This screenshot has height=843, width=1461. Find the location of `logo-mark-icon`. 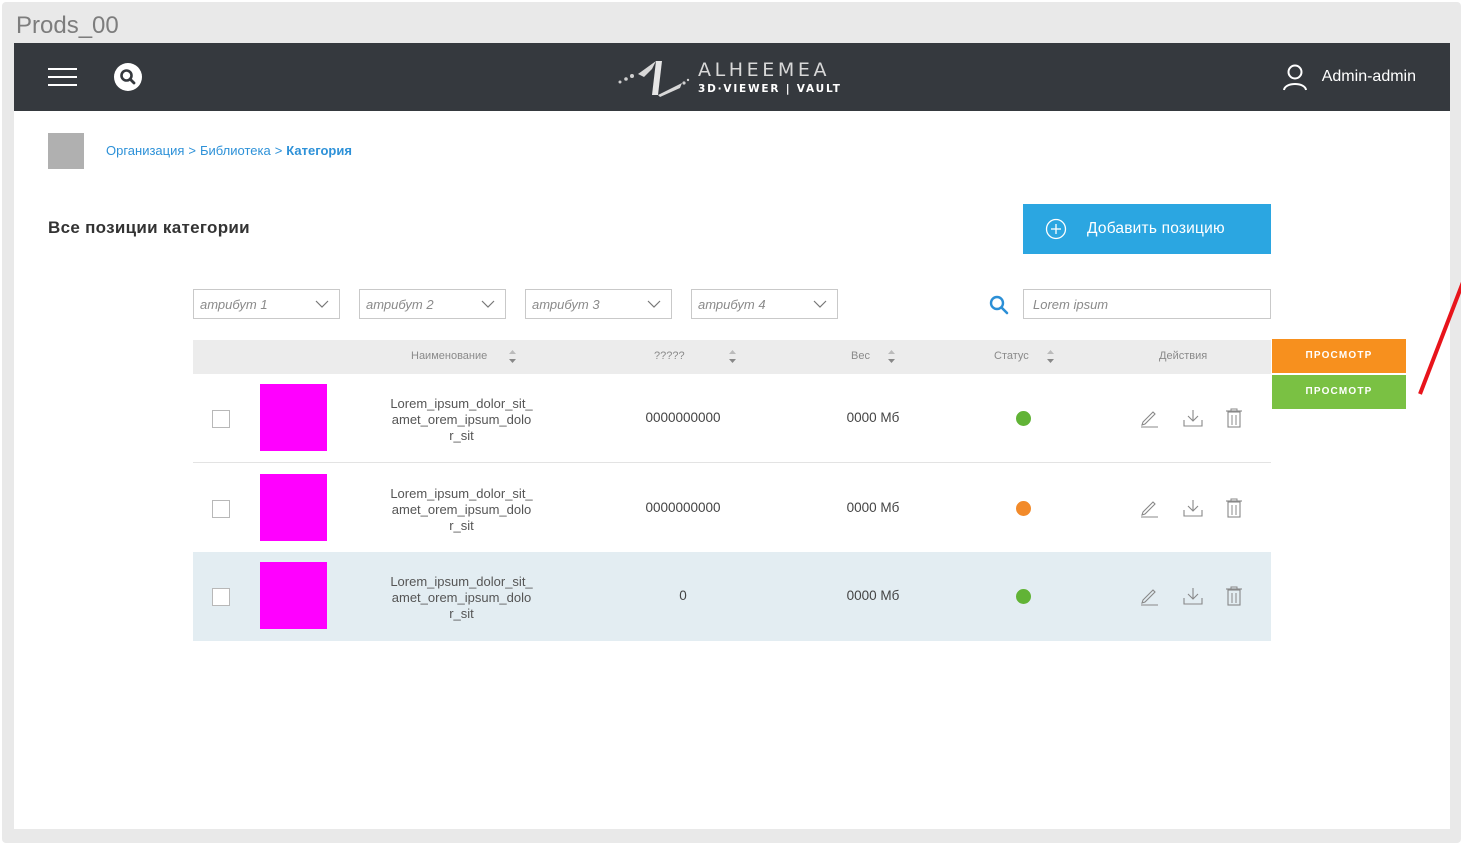

logo-mark-icon is located at coordinates (654, 79).